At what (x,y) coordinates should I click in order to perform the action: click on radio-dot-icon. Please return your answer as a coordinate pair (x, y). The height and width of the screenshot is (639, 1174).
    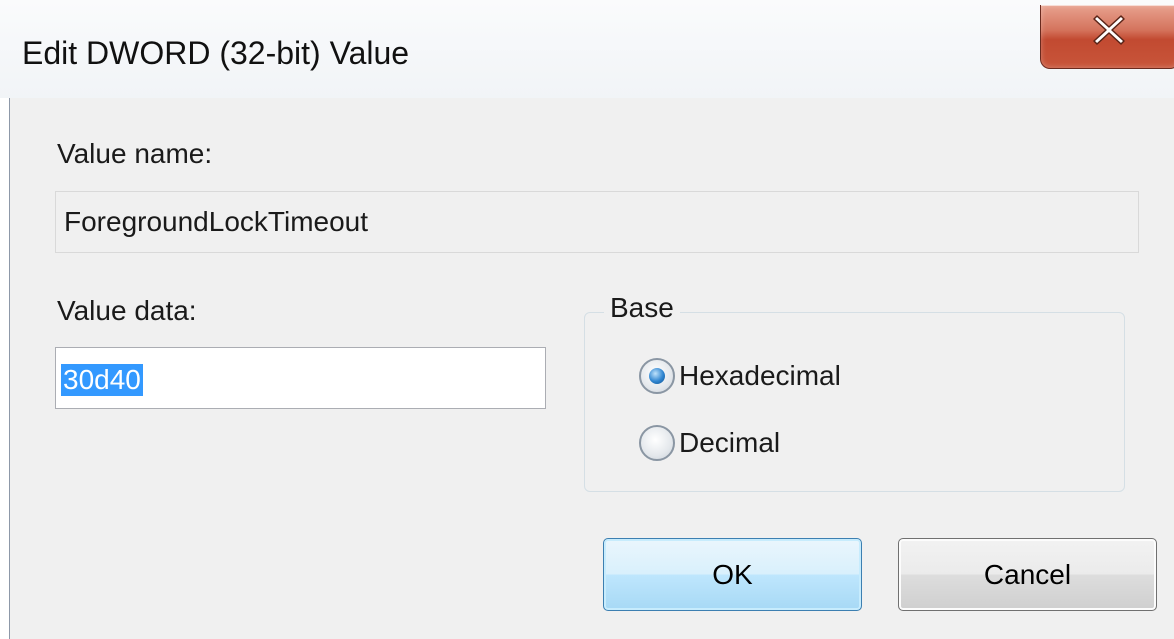
    Looking at the image, I should click on (657, 376).